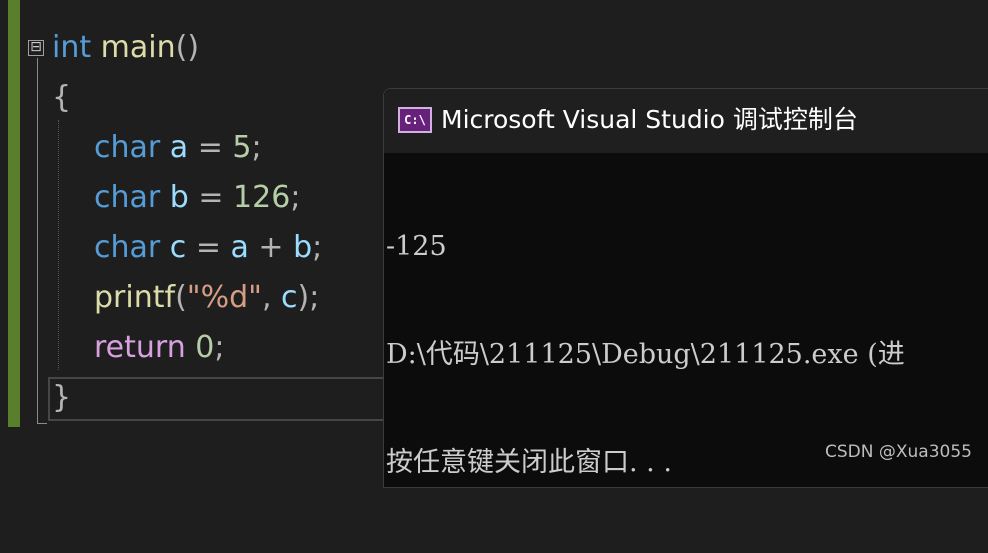 This screenshot has height=553, width=988. Describe the element at coordinates (416, 246) in the screenshot. I see `console-output-line: -125` at that location.